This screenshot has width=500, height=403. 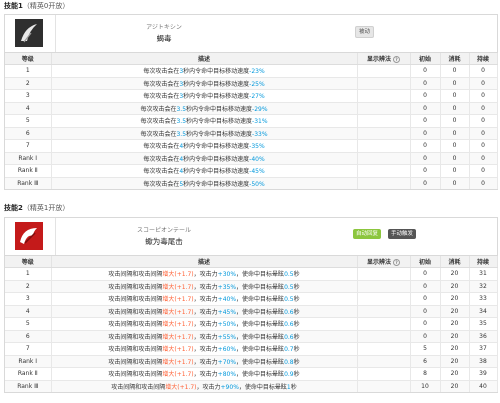 I want to click on desc-attack: +45%, so click(x=227, y=312).